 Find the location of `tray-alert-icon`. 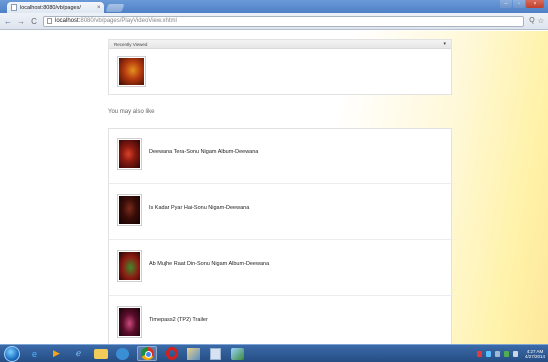

tray-alert-icon is located at coordinates (479, 354).